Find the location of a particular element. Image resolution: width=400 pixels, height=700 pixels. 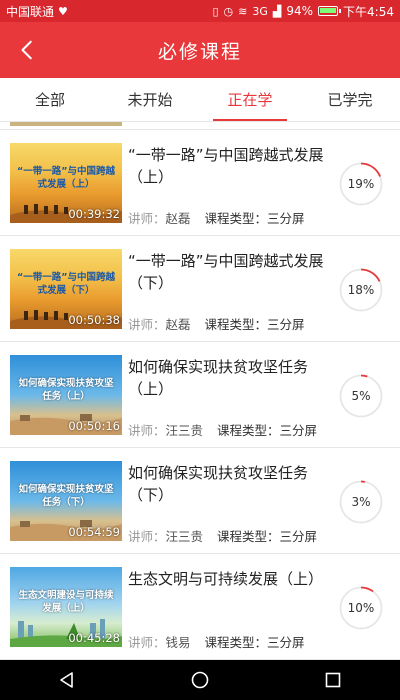

tab-label: 未开始 is located at coordinates (150, 100).